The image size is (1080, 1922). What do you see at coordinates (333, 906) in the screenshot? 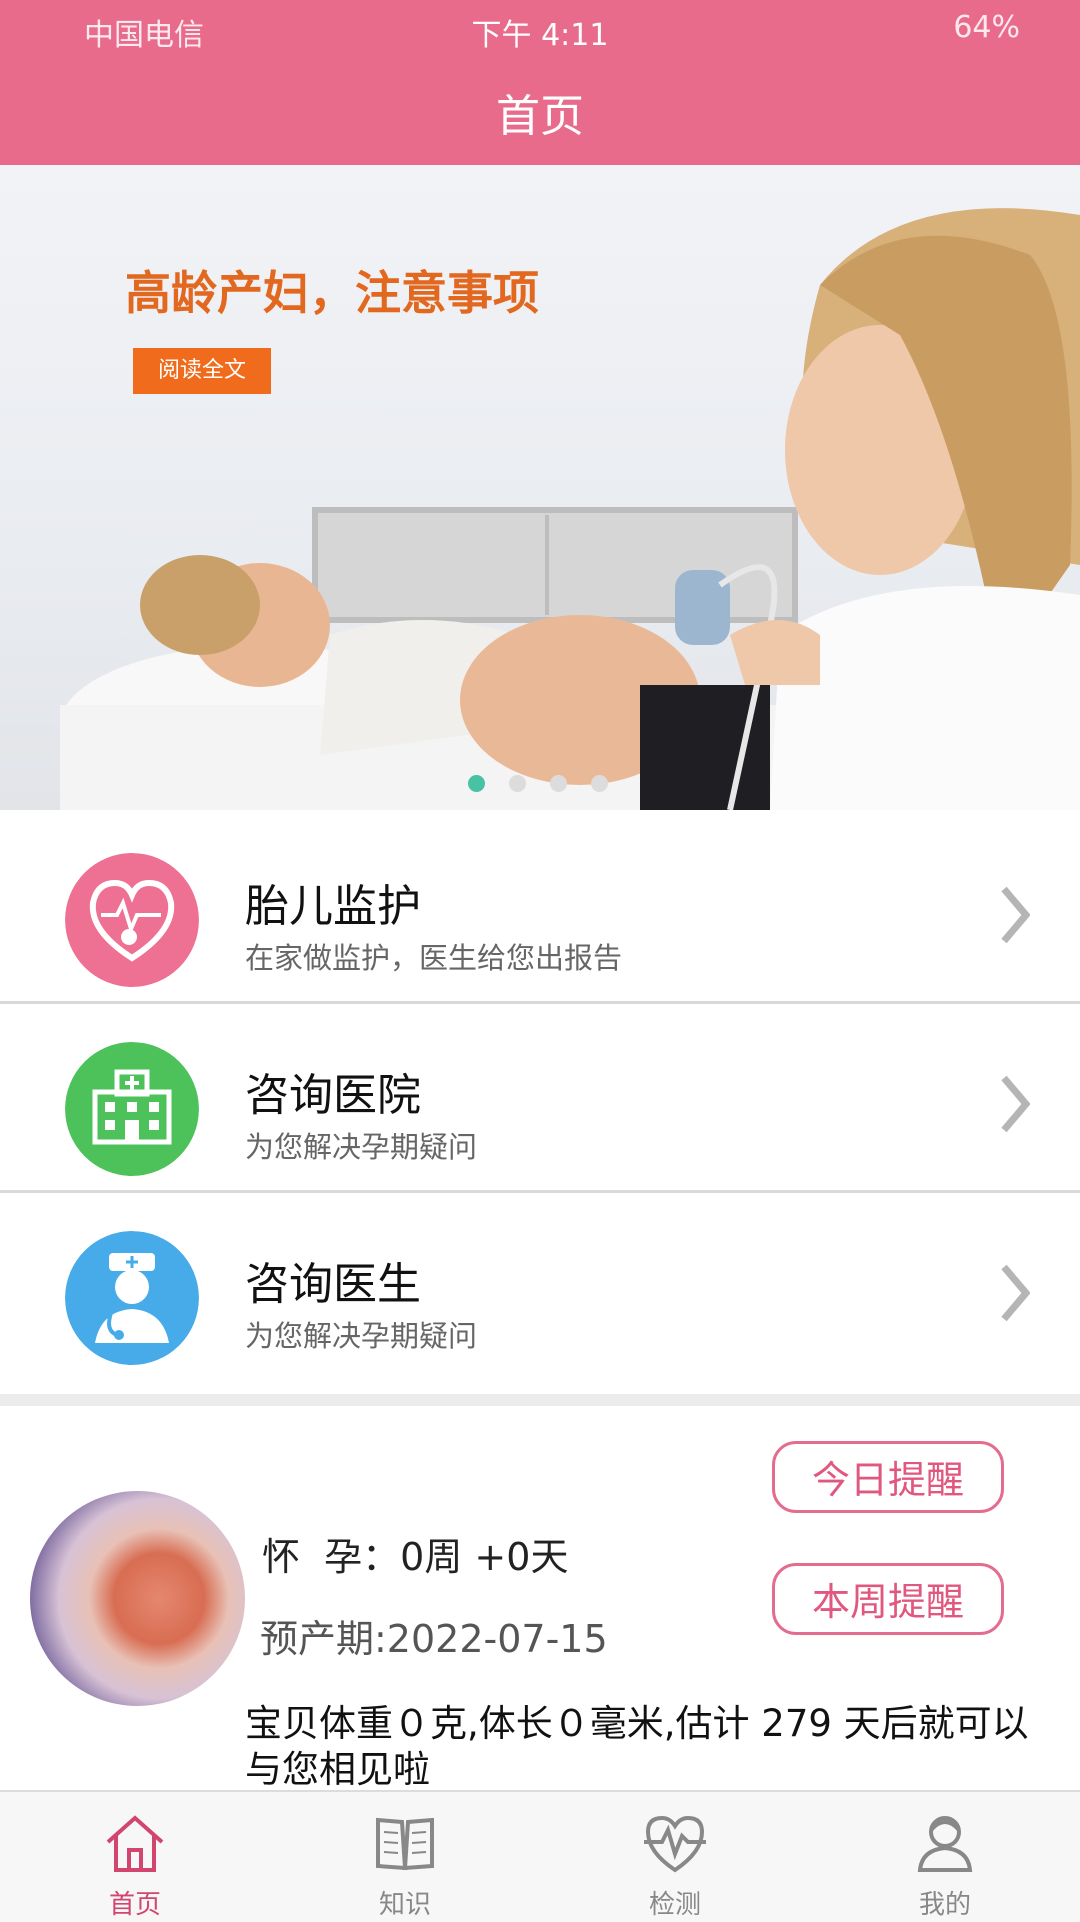
I see `menu-title: 胎儿监护` at bounding box center [333, 906].